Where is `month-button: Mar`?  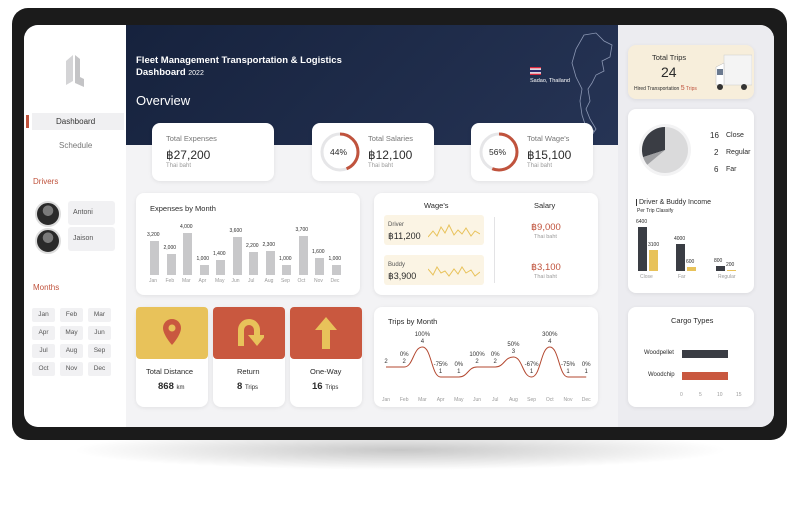 month-button: Mar is located at coordinates (99, 315).